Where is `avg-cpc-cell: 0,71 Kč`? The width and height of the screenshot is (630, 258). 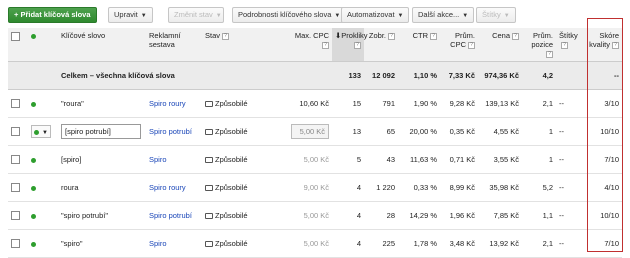 avg-cpc-cell: 0,71 Kč is located at coordinates (459, 159).